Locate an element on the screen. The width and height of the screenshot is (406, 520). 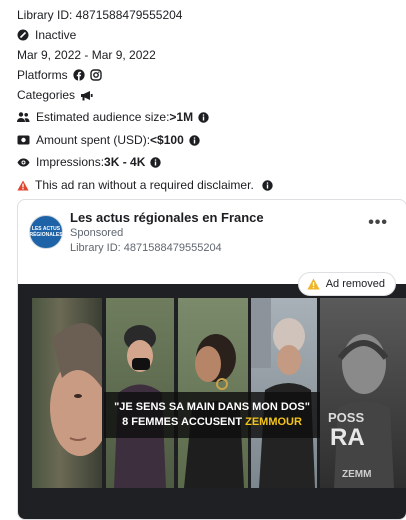
caption-highlight: ZEMMOUR is located at coordinates (273, 422).